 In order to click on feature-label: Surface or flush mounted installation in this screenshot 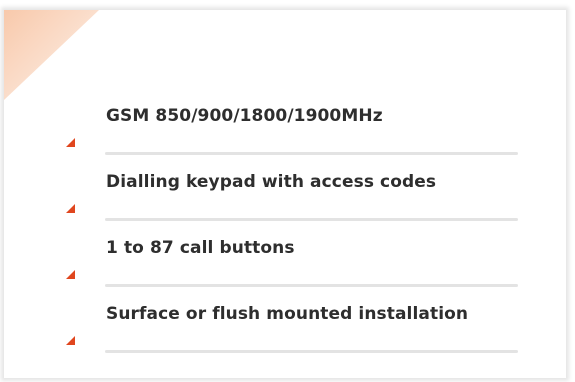, I will do `click(287, 314)`.